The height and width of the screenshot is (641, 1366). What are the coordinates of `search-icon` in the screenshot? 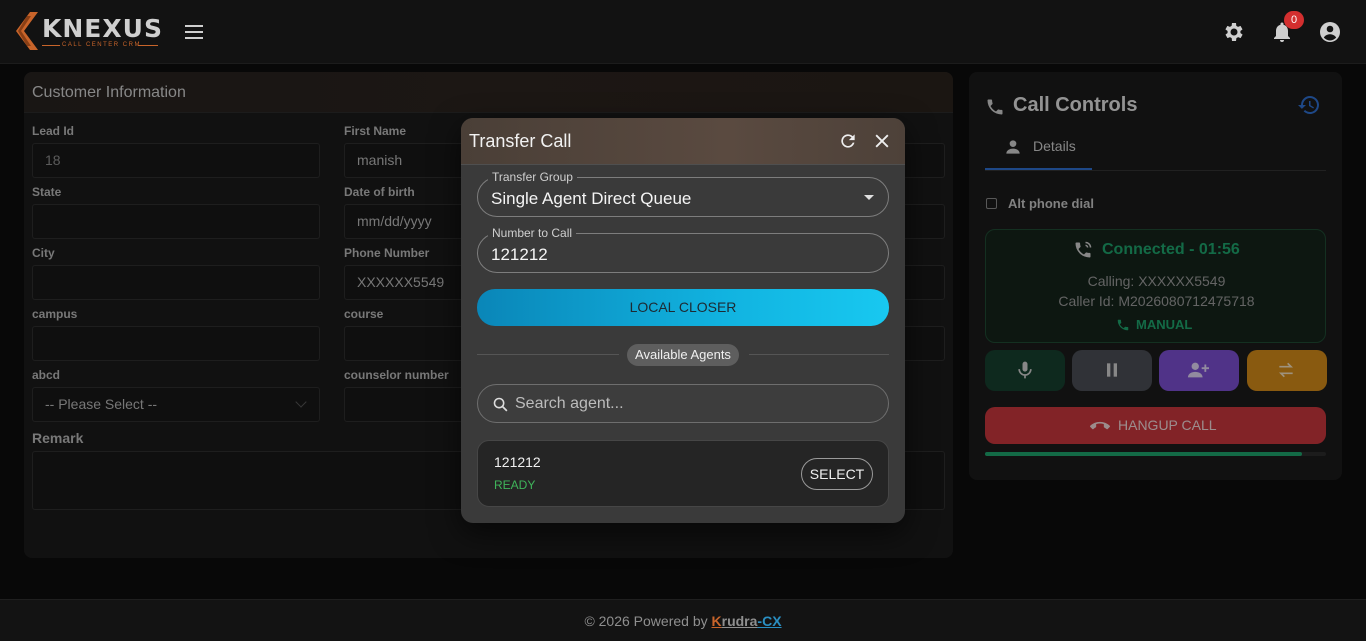 It's located at (500, 404).